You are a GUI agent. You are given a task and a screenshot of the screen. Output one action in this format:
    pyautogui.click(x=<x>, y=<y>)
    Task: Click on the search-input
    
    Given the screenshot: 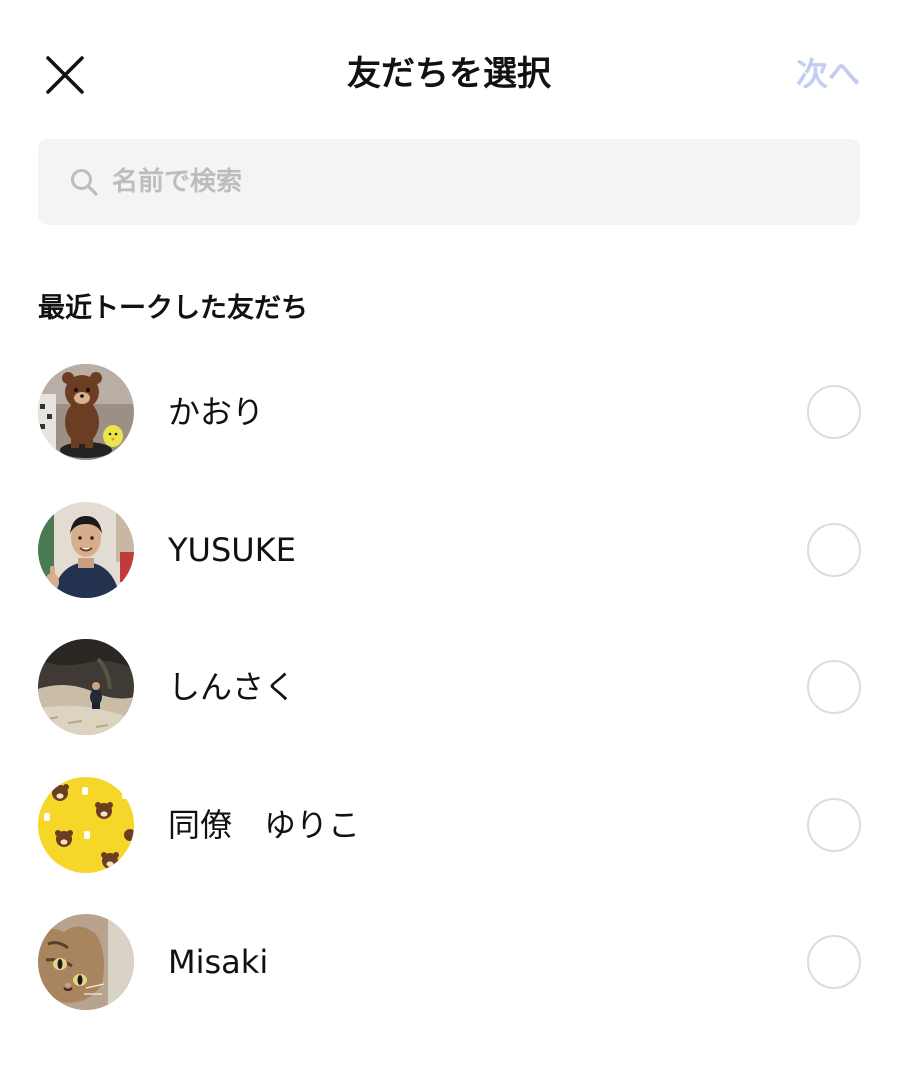 What is the action you would take?
    pyautogui.click(x=472, y=182)
    